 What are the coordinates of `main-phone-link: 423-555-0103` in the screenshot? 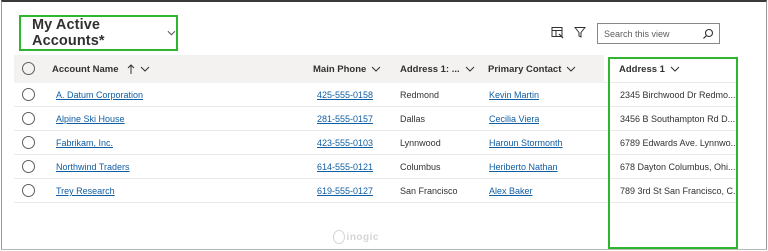 It's located at (345, 143).